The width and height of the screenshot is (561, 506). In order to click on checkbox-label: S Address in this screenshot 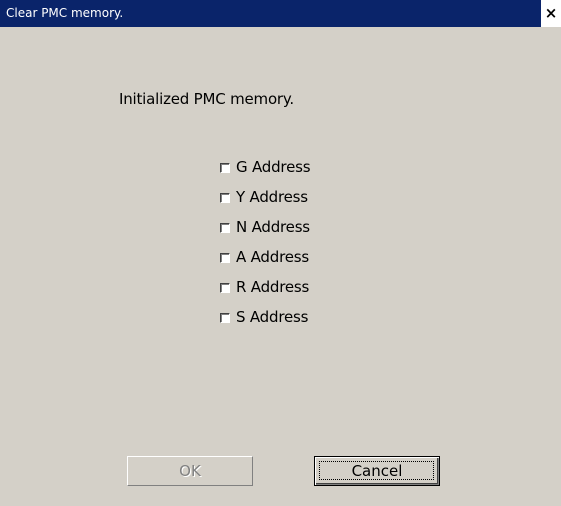, I will do `click(272, 317)`.